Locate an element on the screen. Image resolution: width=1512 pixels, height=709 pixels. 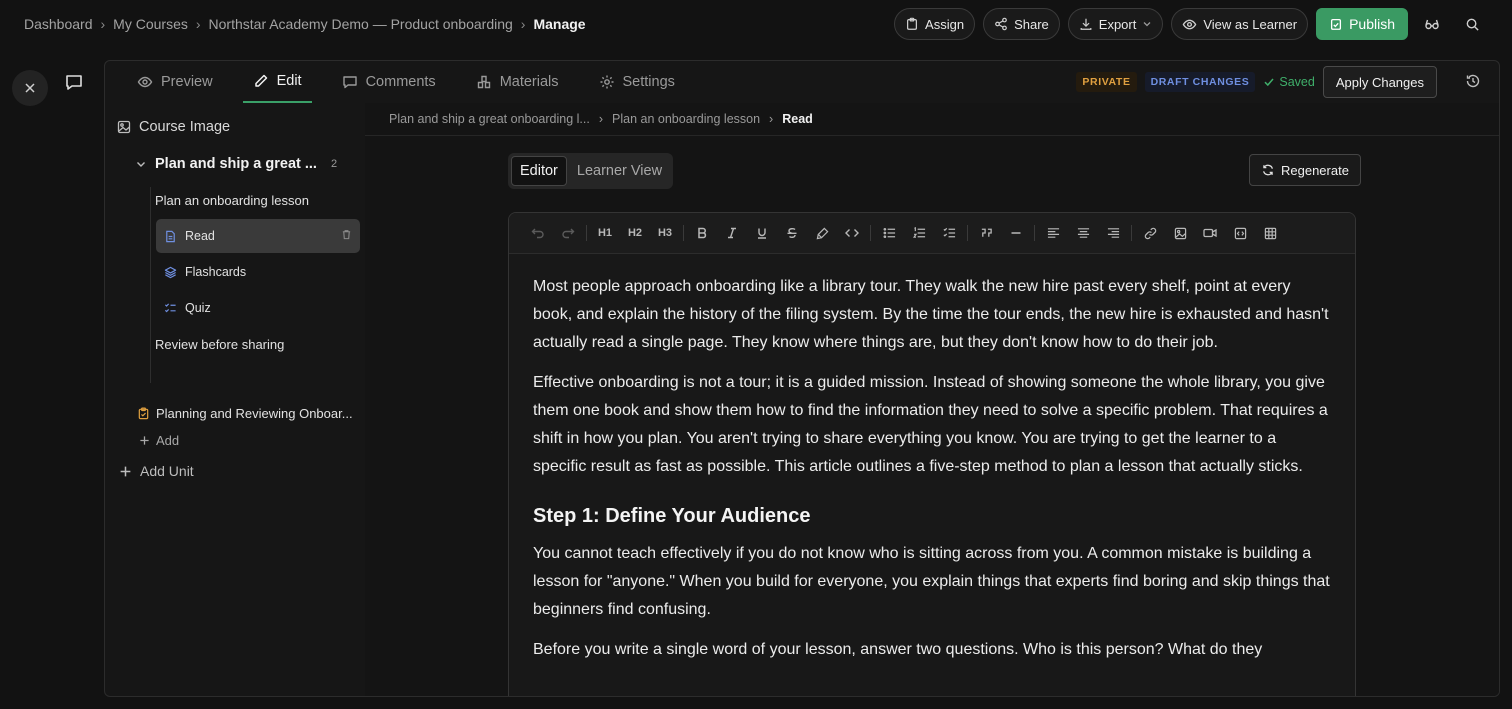
tab-comments: Comments is located at coordinates (389, 82).